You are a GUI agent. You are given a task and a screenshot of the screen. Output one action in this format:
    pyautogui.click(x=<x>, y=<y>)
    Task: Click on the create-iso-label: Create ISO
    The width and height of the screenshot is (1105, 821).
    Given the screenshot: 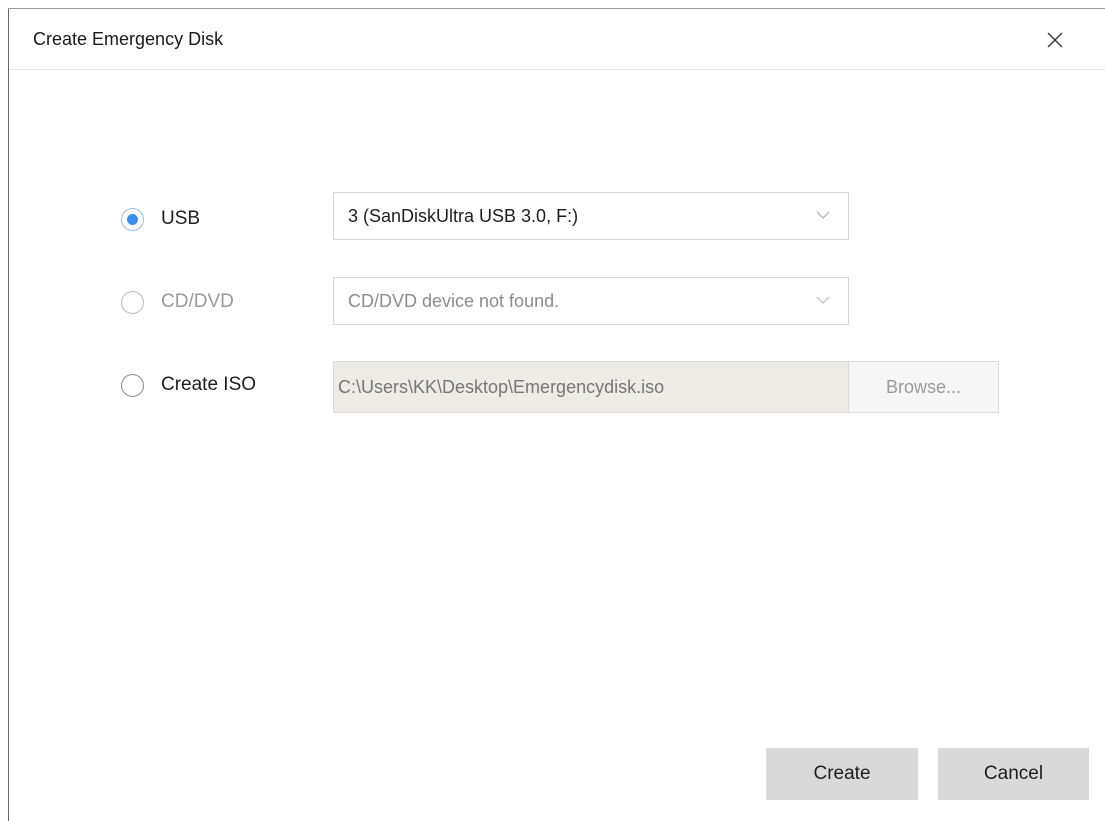 What is the action you would take?
    pyautogui.click(x=209, y=384)
    